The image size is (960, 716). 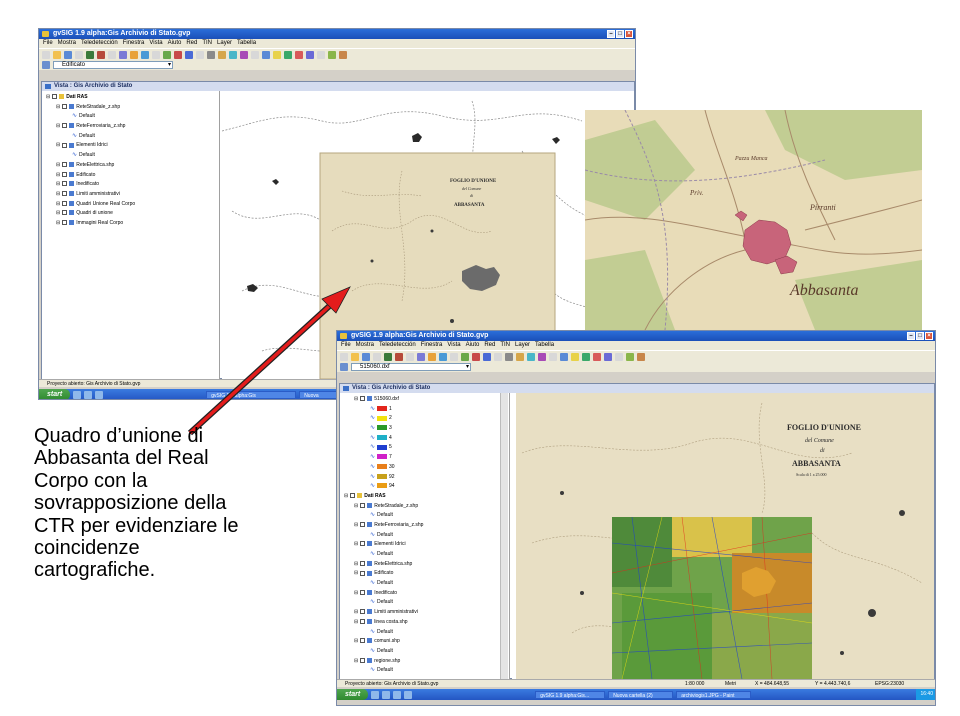 What do you see at coordinates (424, 410) in the screenshot?
I see `toc-item: ∿ 1` at bounding box center [424, 410].